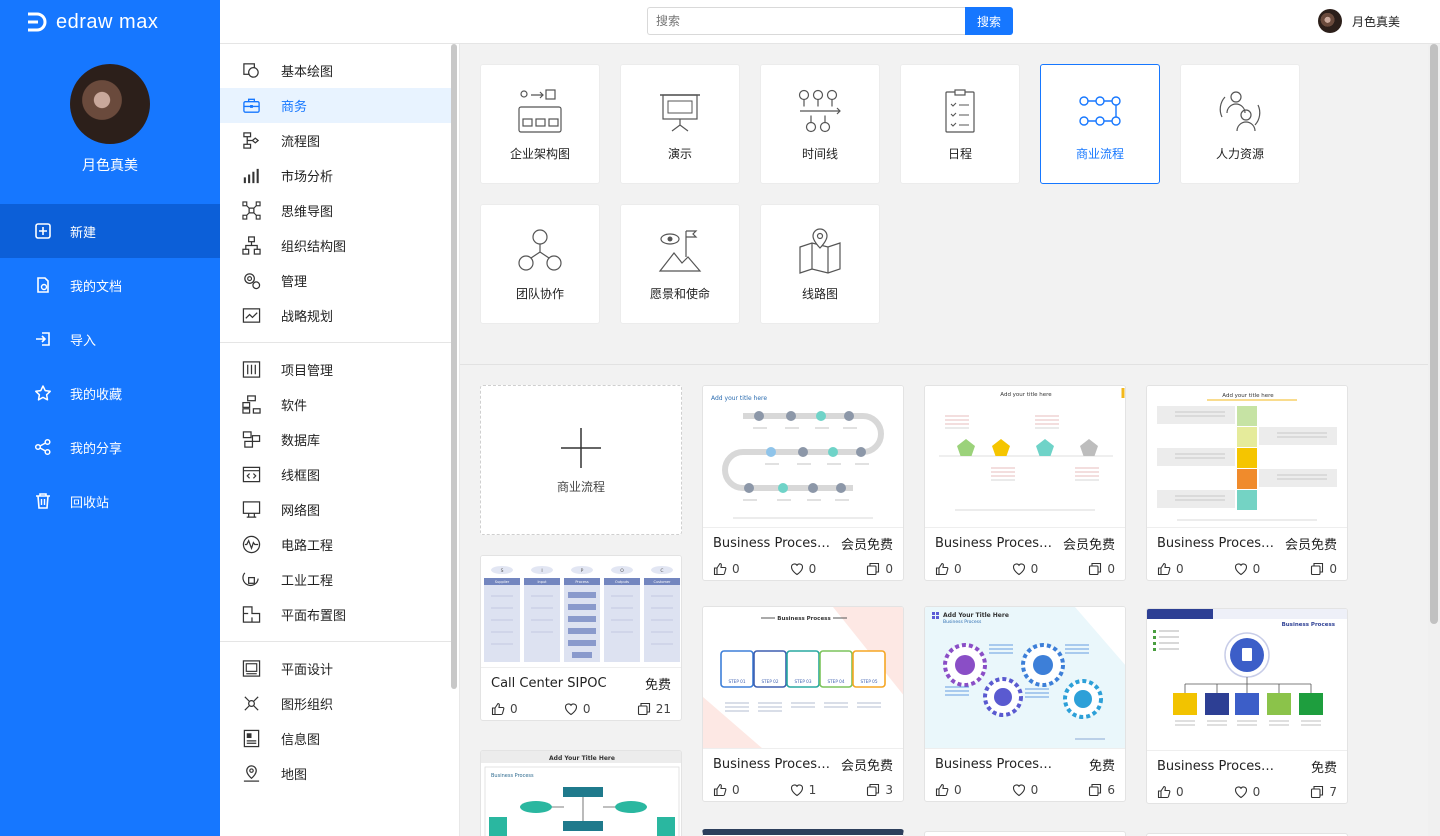 The width and height of the screenshot is (1440, 836). I want to click on category-basic-drawing: 基本绘图, so click(335, 70).